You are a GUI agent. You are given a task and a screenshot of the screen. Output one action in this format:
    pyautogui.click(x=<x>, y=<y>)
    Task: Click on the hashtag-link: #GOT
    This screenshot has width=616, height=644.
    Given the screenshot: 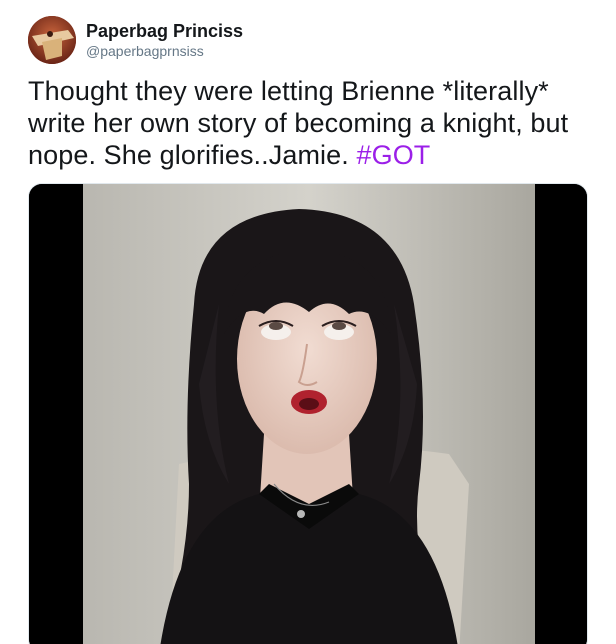 What is the action you would take?
    pyautogui.click(x=393, y=155)
    